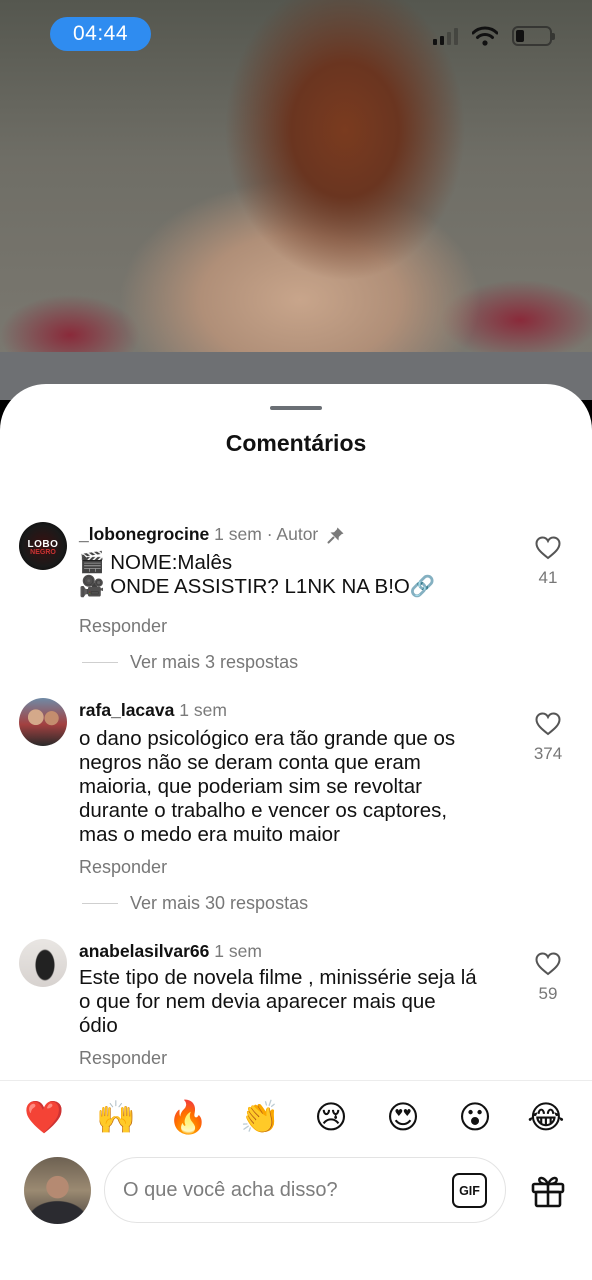  Describe the element at coordinates (548, 978) in the screenshot. I see `like-button: 59` at that location.